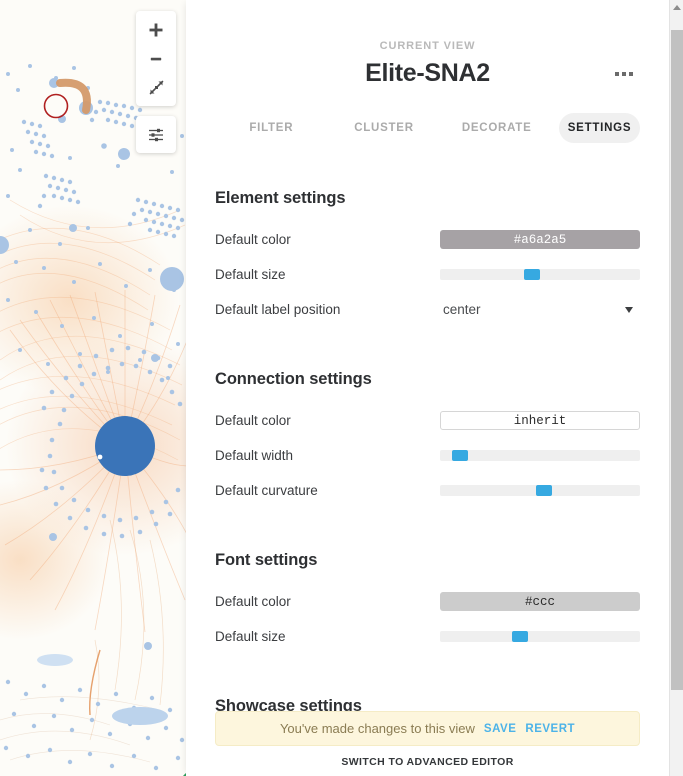 Image resolution: width=683 pixels, height=776 pixels. What do you see at coordinates (253, 420) in the screenshot?
I see `connection-default-color-label: Default color` at bounding box center [253, 420].